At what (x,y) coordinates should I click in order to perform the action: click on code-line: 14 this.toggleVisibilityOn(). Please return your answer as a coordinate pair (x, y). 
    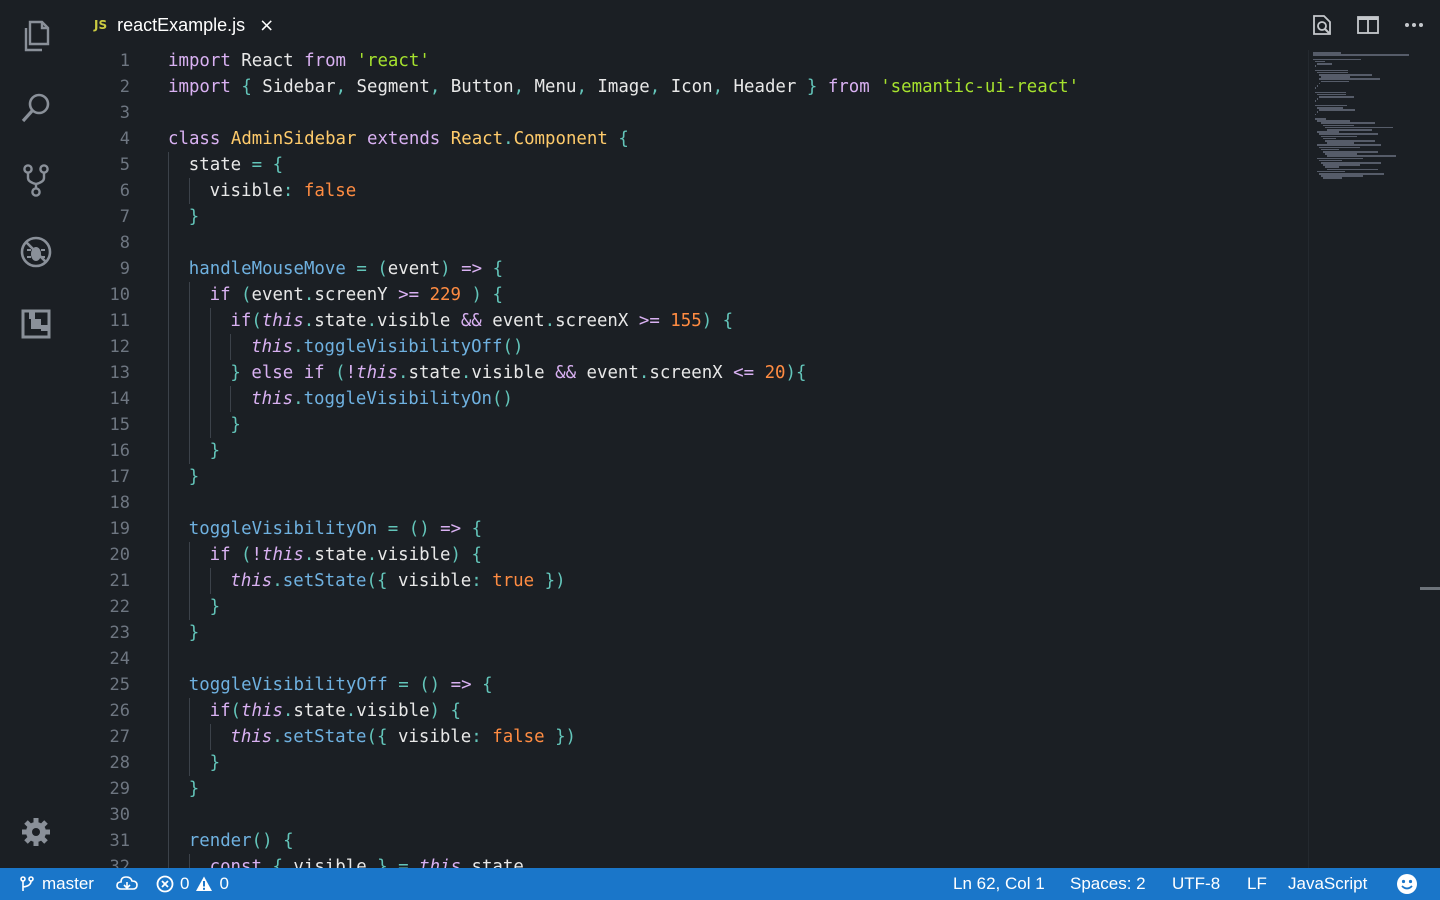
    Looking at the image, I should click on (690, 399).